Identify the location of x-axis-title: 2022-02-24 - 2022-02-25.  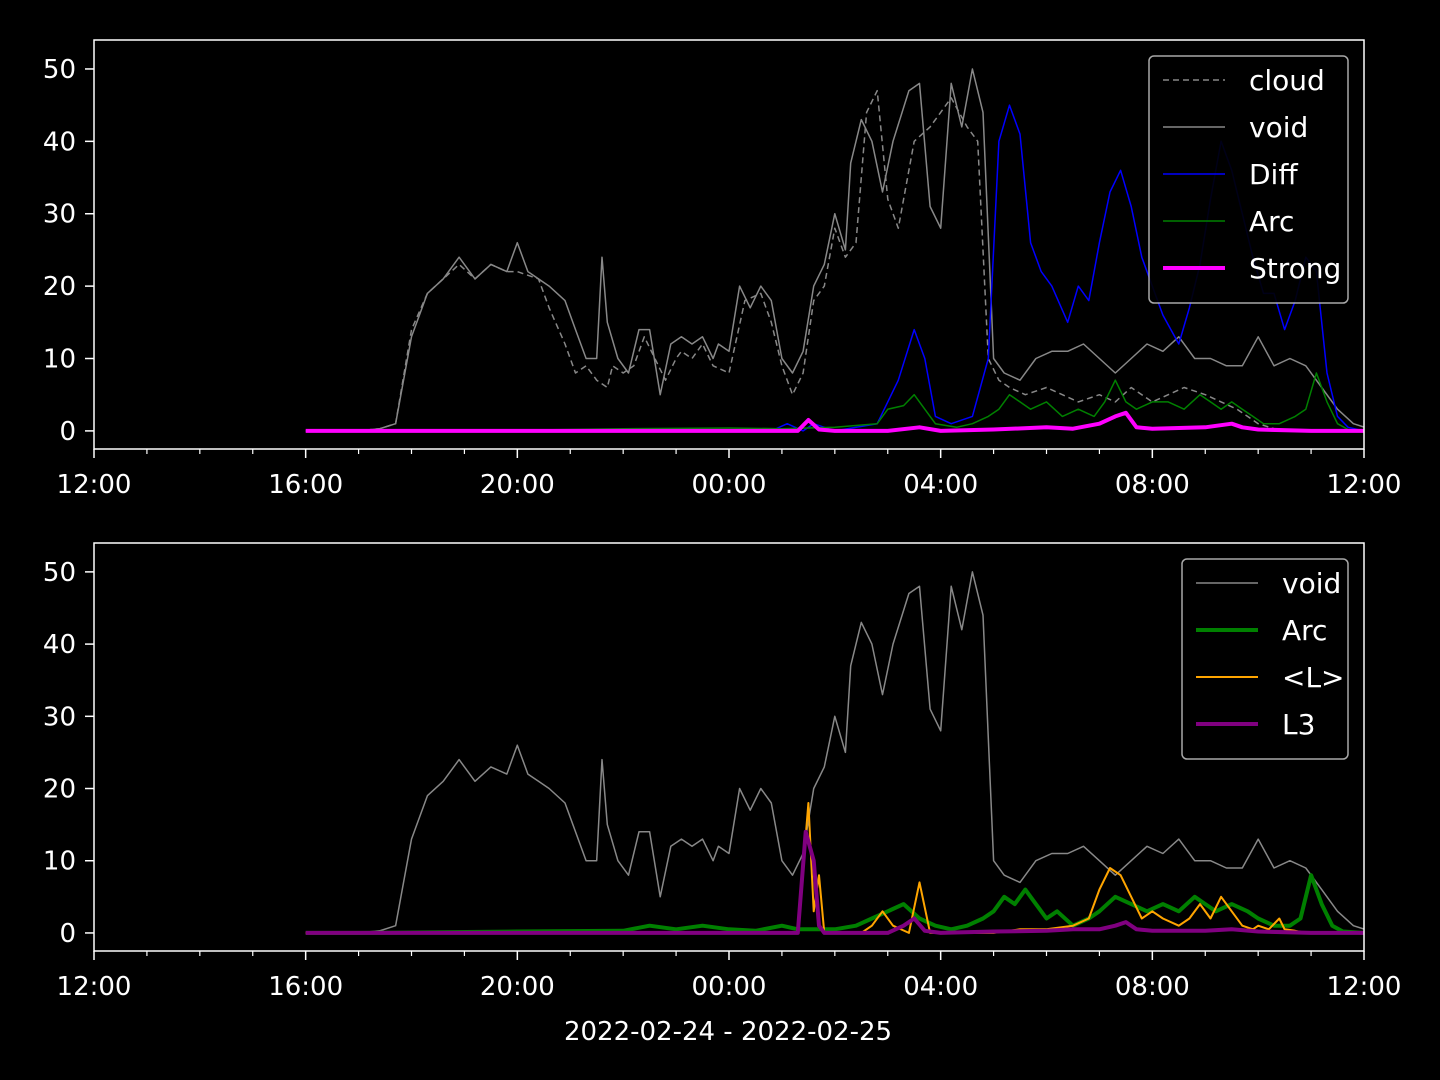
(728, 1032).